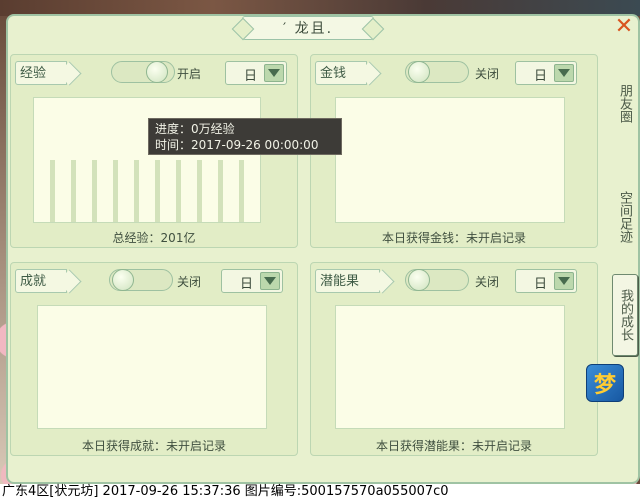 The width and height of the screenshot is (640, 500). I want to click on potential-chart-area, so click(450, 367).